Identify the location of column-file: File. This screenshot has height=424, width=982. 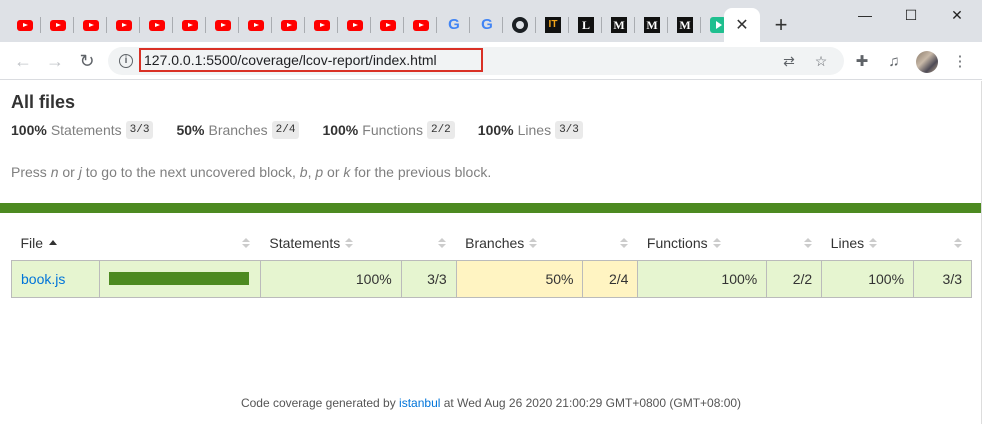
(56, 243).